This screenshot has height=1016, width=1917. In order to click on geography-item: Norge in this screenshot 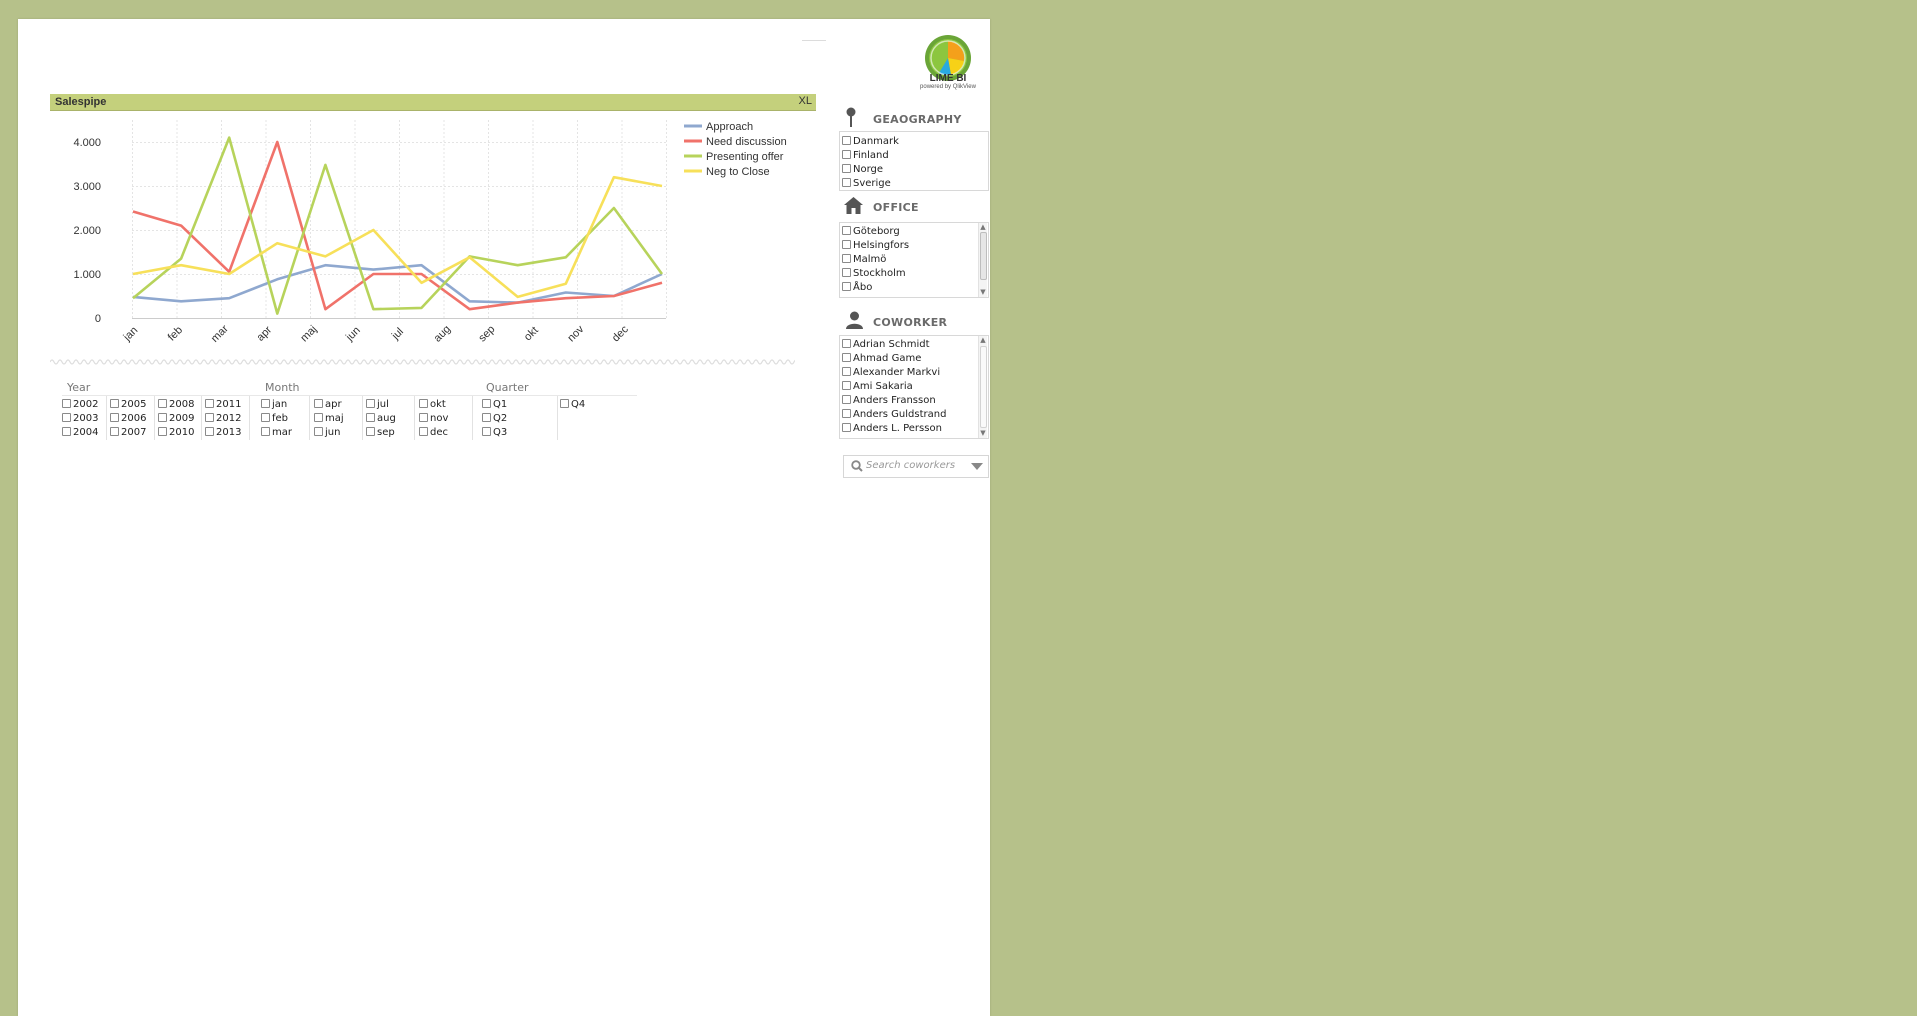, I will do `click(862, 169)`.